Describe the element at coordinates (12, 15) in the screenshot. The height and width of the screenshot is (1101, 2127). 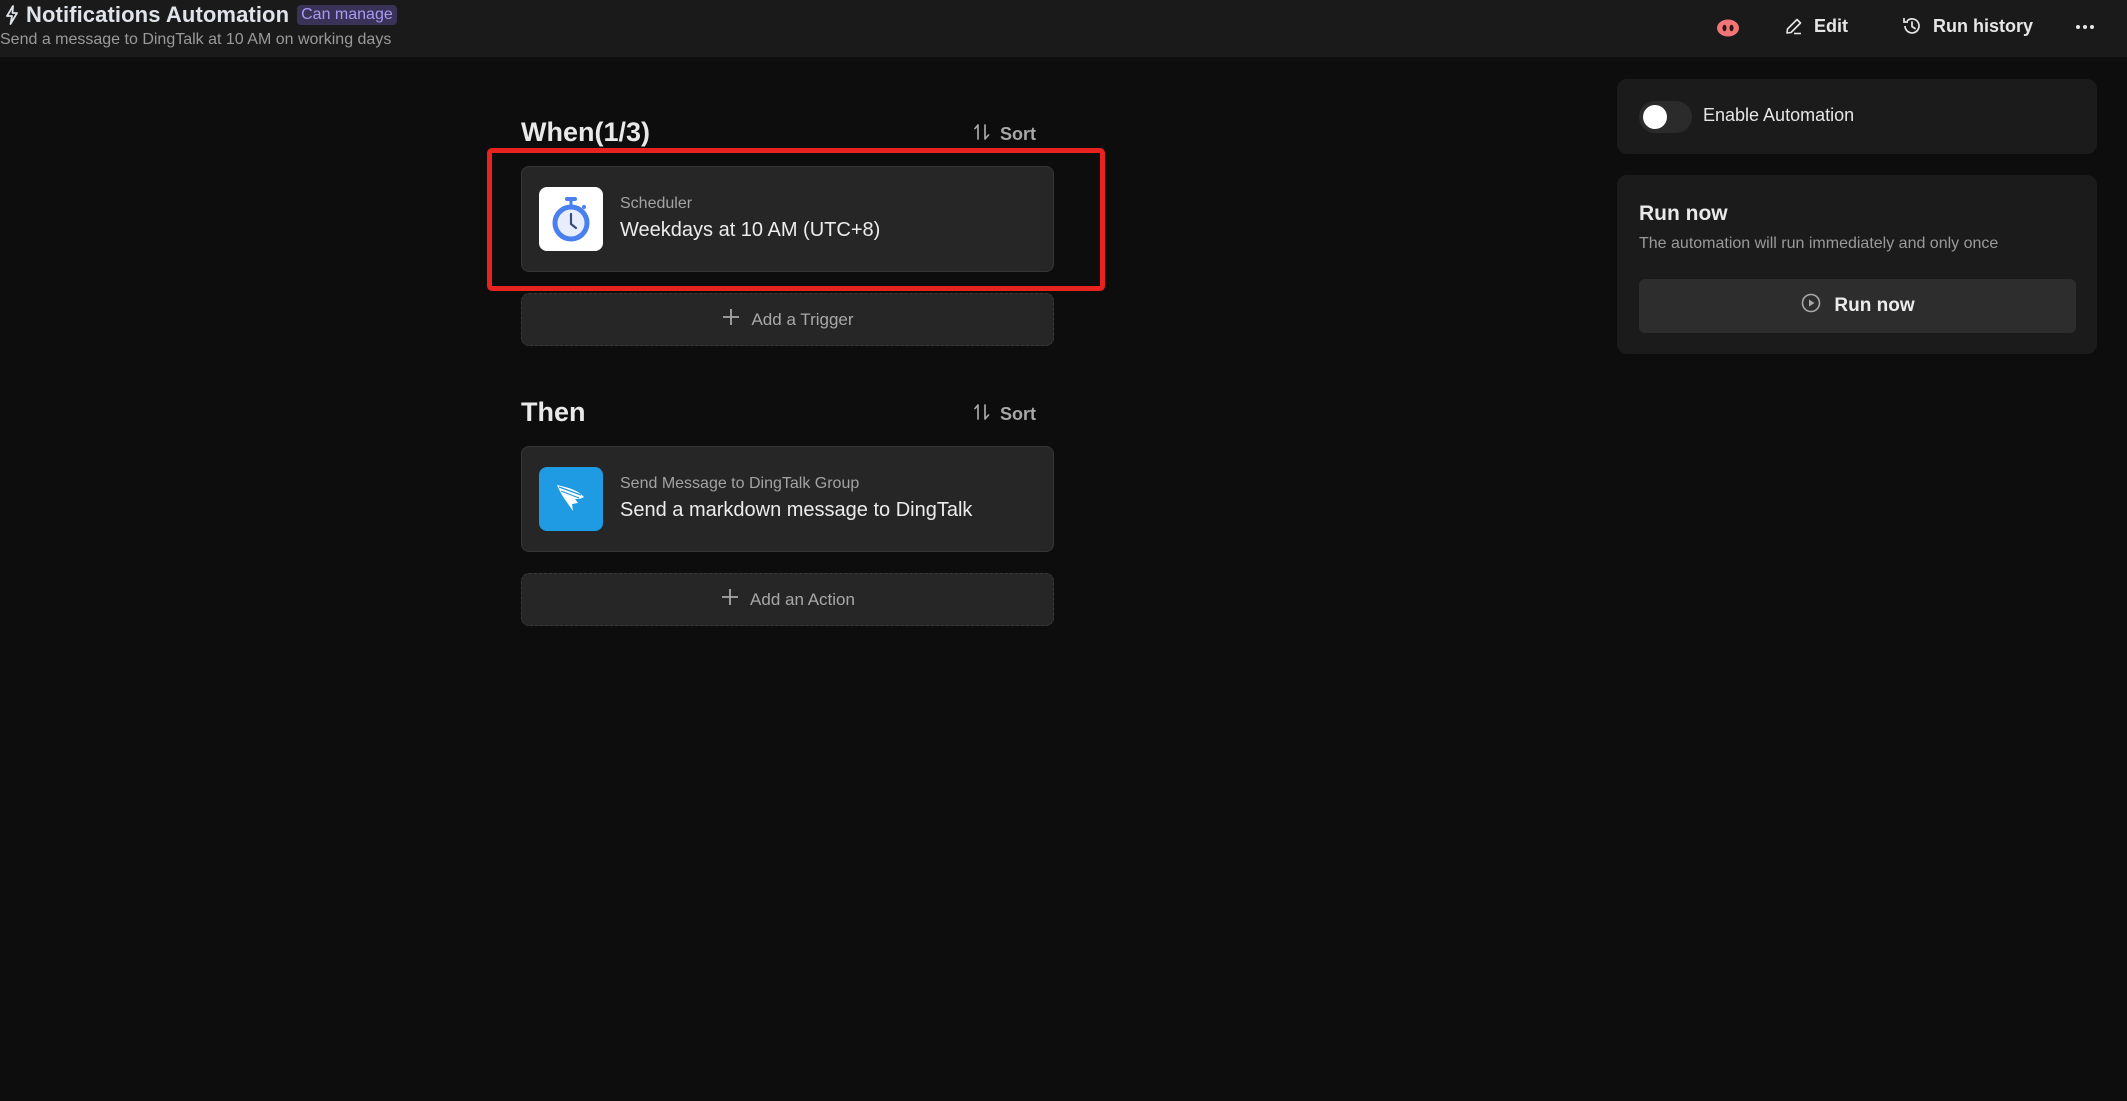
I see `lightning-bolt-icon` at that location.